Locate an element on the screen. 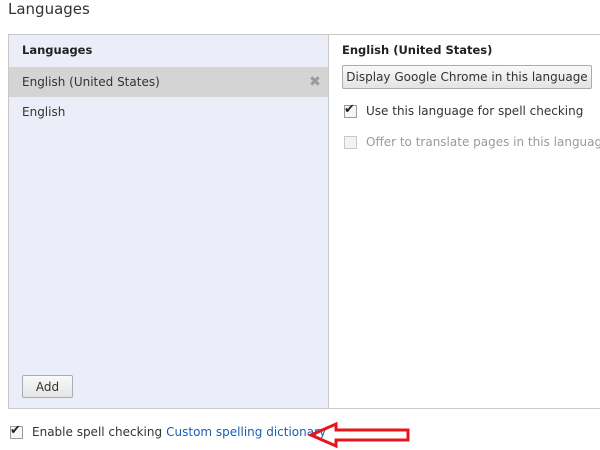  translate-pages-checkbox is located at coordinates (350, 142).